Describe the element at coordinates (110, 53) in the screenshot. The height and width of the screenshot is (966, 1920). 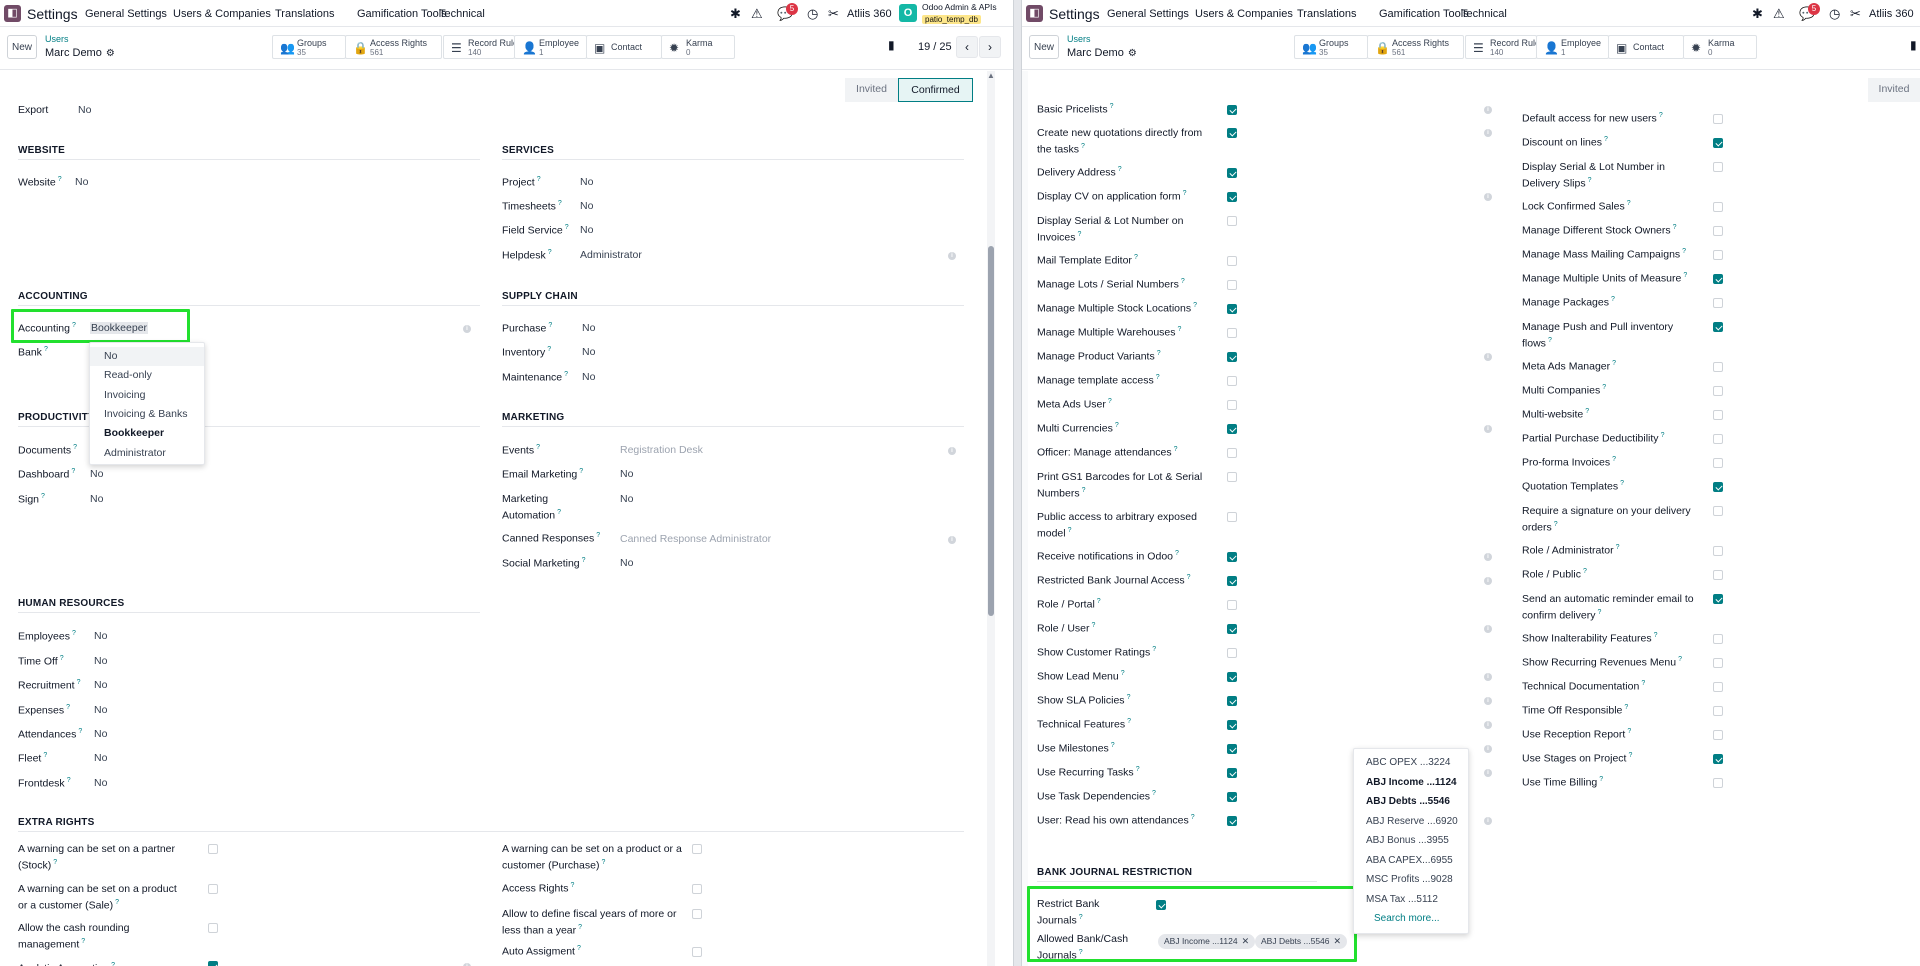
I see `gear-icon: ⚙` at that location.